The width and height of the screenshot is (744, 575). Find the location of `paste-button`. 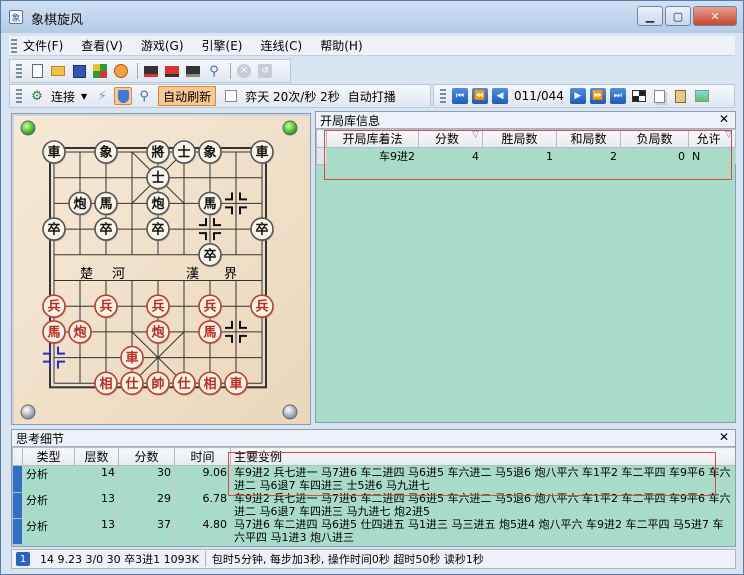

paste-button is located at coordinates (681, 96).